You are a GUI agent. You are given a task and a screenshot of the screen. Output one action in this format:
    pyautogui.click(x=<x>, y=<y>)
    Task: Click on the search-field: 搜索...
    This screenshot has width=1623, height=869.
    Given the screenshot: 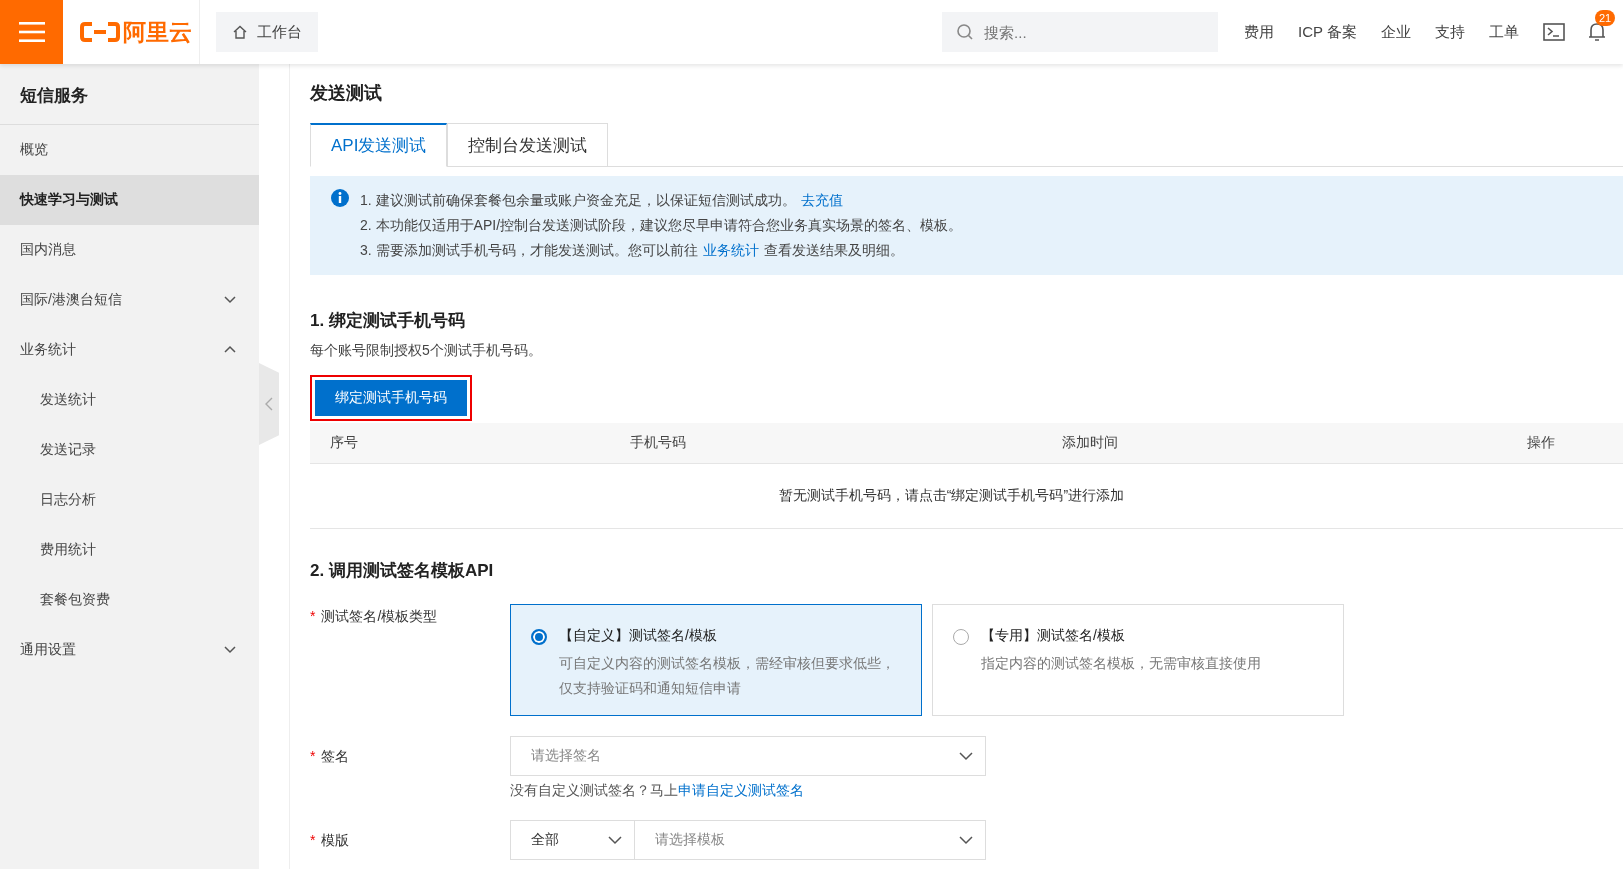 What is the action you would take?
    pyautogui.click(x=1080, y=32)
    